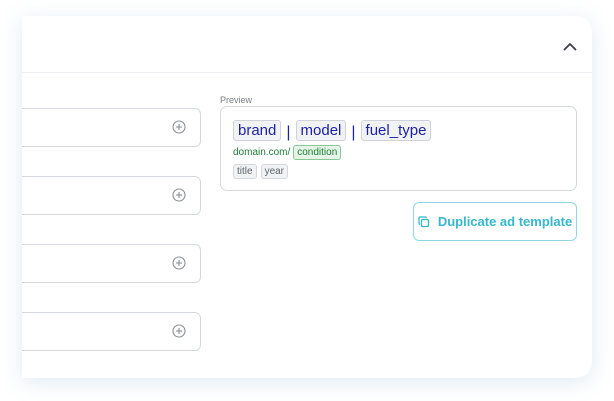  Describe the element at coordinates (396, 130) in the screenshot. I see `headline-token-fuel-type: fuel_type` at that location.